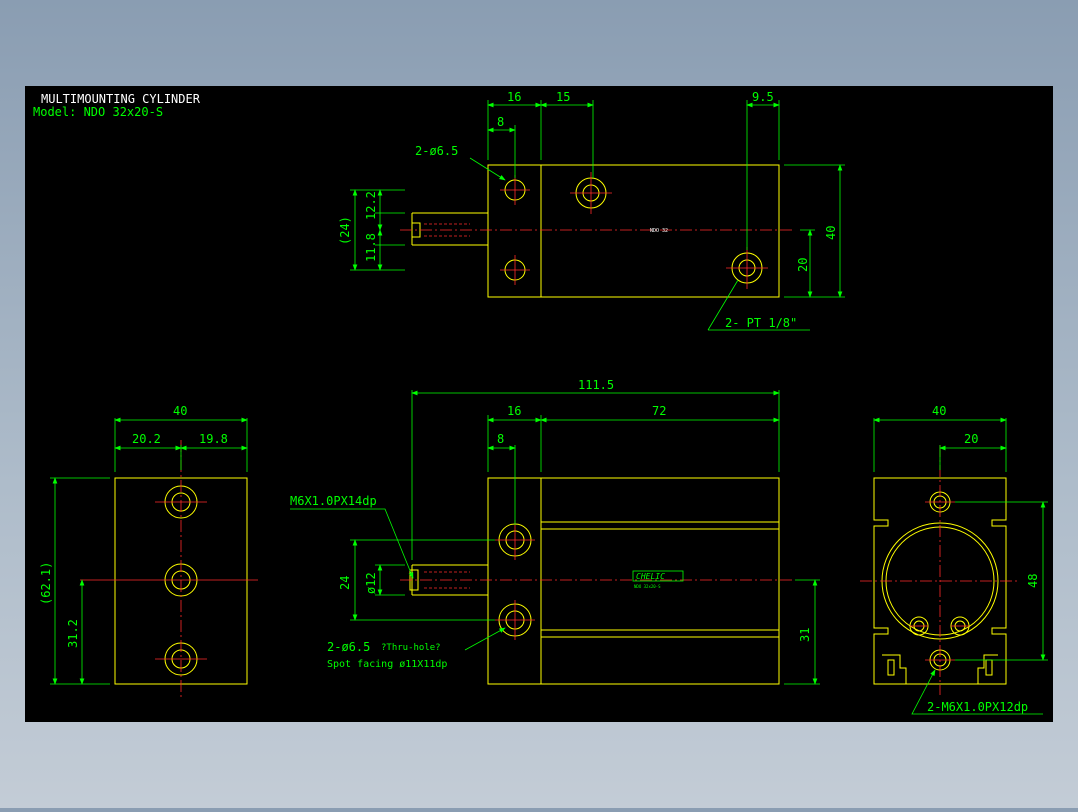 The image size is (1078, 812). I want to click on top-callout-ports: 2- PT 1/8", so click(761, 323).